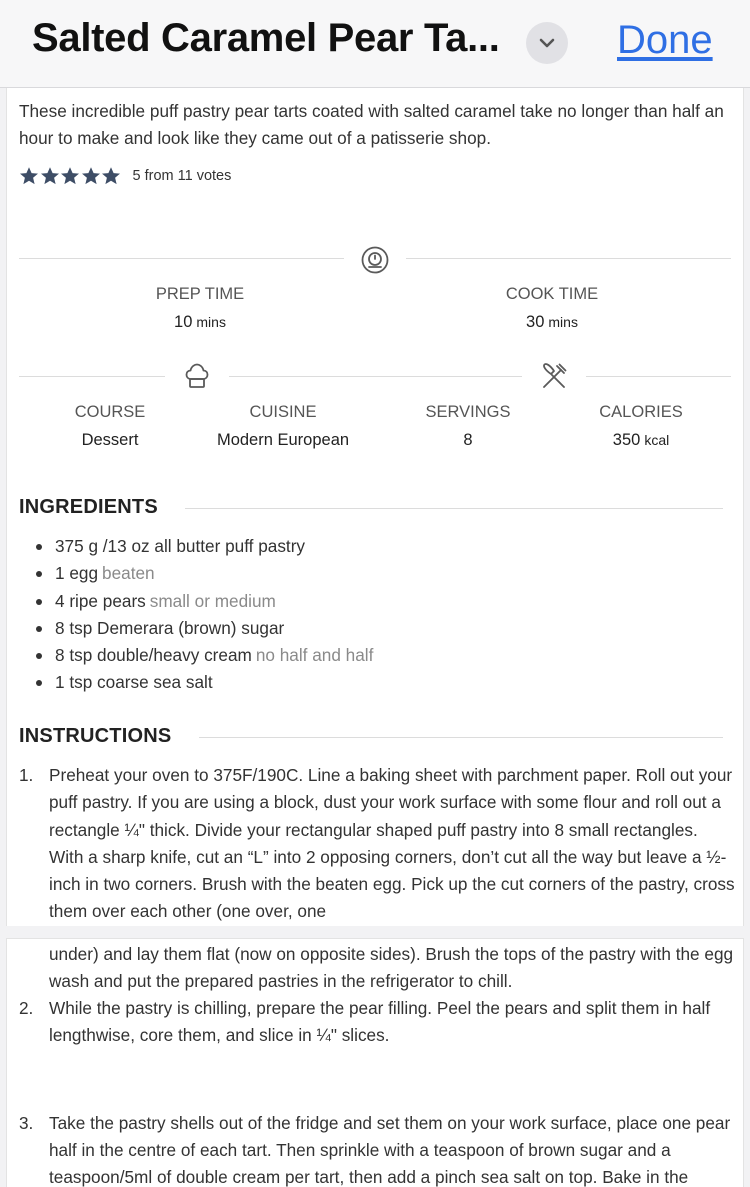 The width and height of the screenshot is (750, 1187). What do you see at coordinates (375, 682) in the screenshot?
I see `list-item: 1 tsp coarse sea salt` at bounding box center [375, 682].